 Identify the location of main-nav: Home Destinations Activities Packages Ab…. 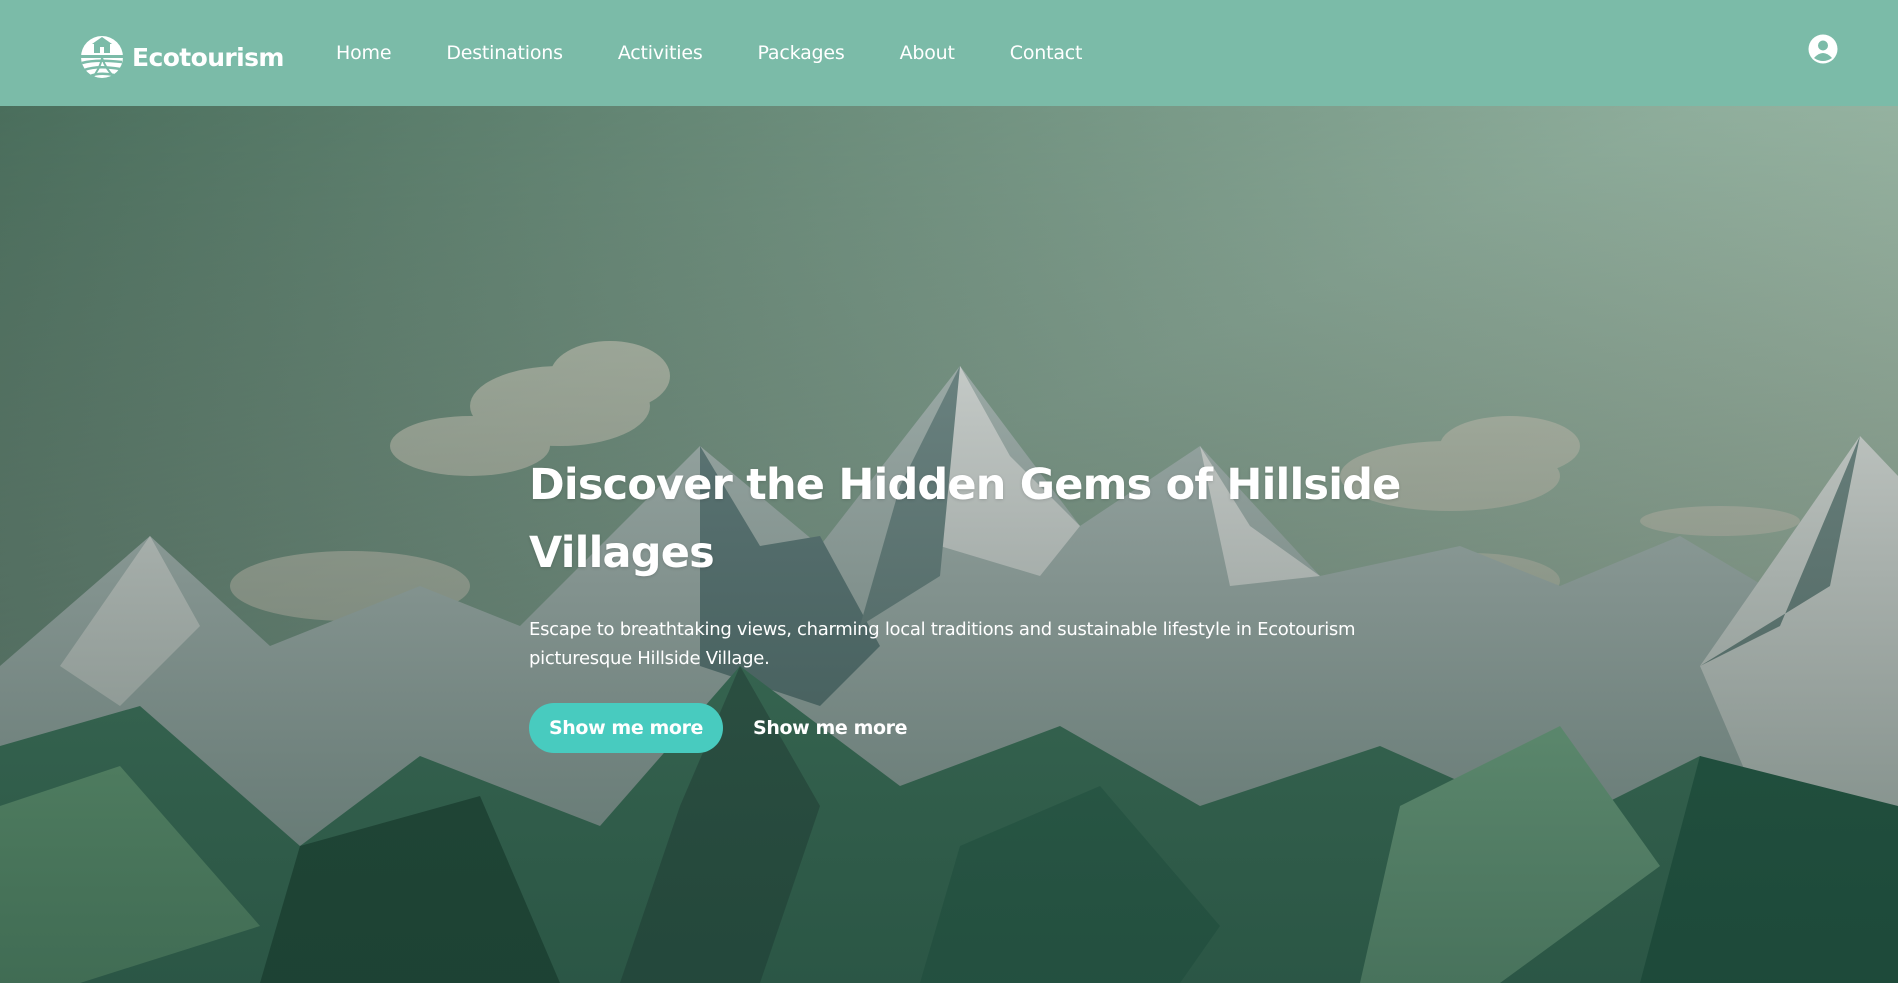
(709, 53).